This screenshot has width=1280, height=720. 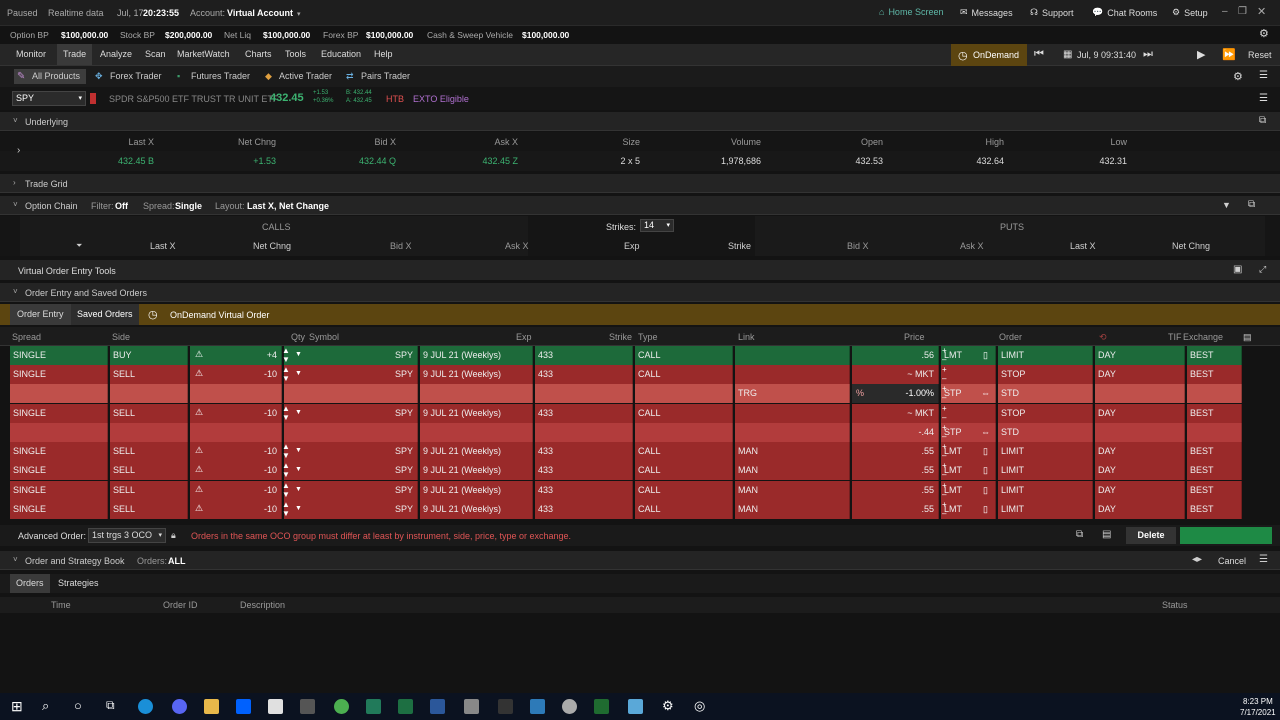 I want to click on delete-button: Delete, so click(x=1151, y=535).